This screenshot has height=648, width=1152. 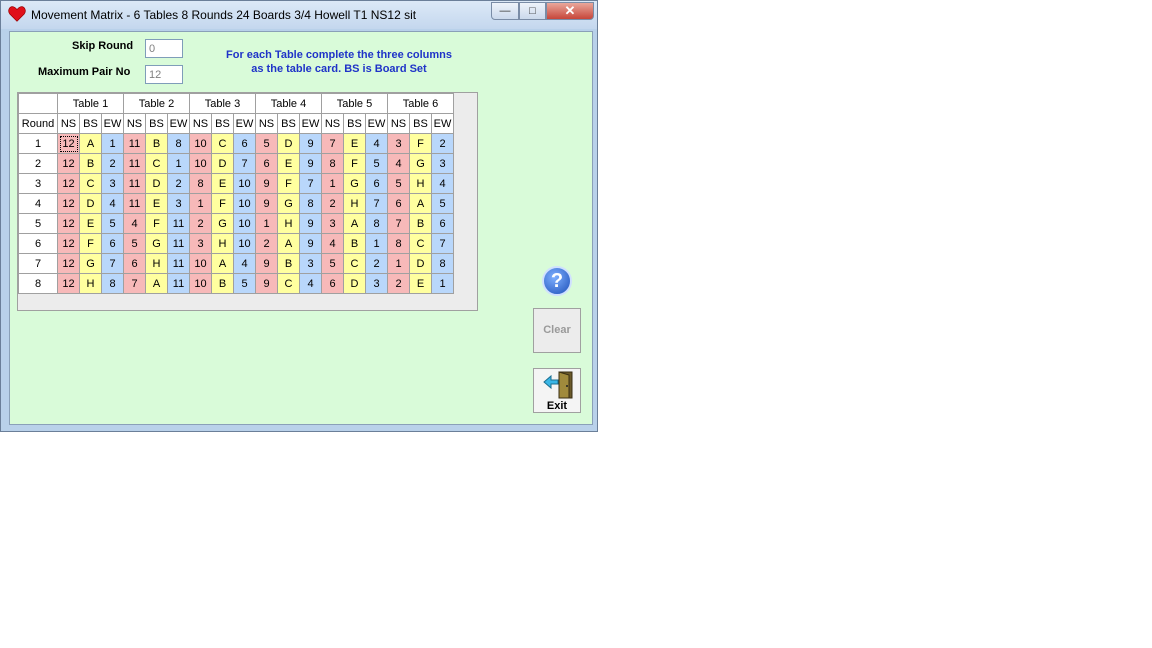 I want to click on grid-cell-bs: B, so click(x=90, y=163).